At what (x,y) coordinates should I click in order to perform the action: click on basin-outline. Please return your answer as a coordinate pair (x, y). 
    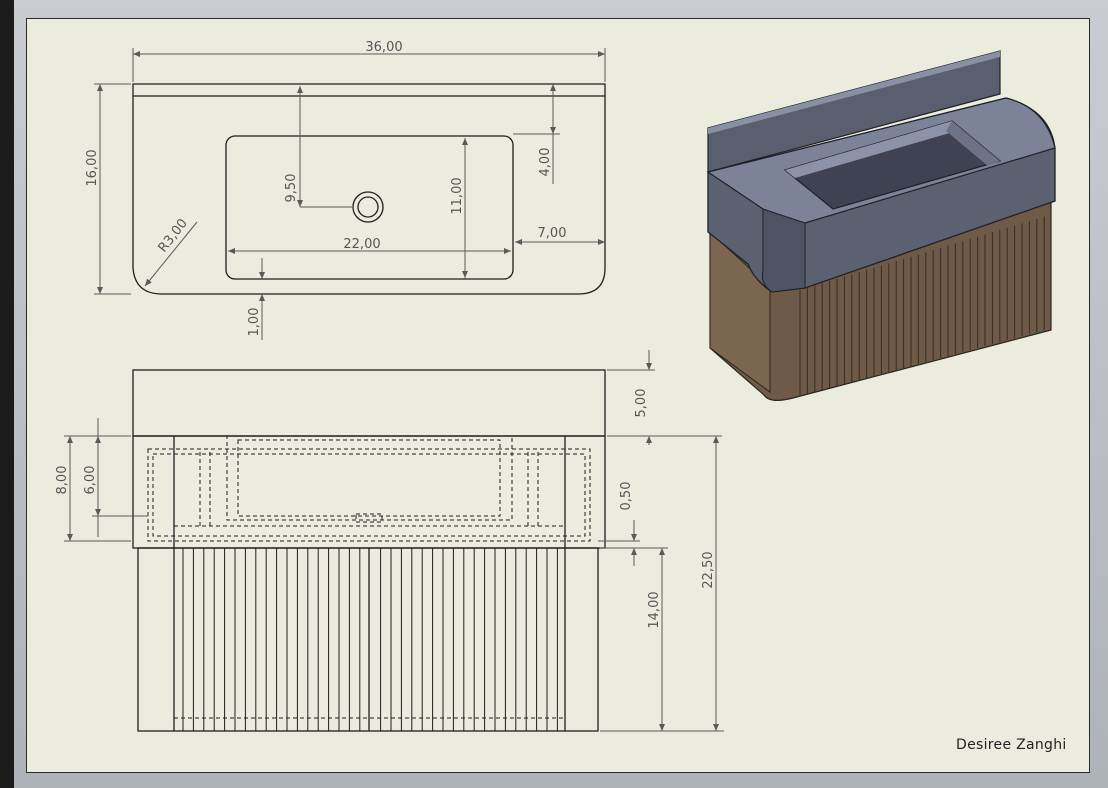
    Looking at the image, I should click on (369, 207).